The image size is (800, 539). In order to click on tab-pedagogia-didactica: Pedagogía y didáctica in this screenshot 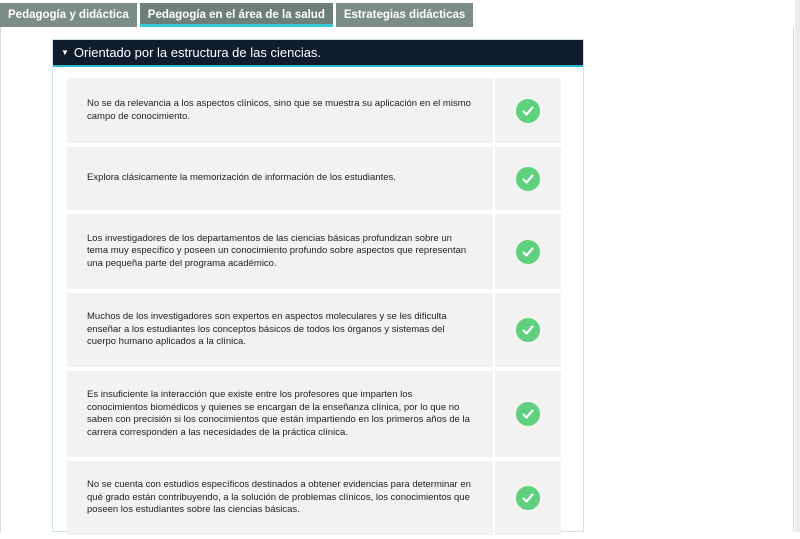, I will do `click(68, 15)`.